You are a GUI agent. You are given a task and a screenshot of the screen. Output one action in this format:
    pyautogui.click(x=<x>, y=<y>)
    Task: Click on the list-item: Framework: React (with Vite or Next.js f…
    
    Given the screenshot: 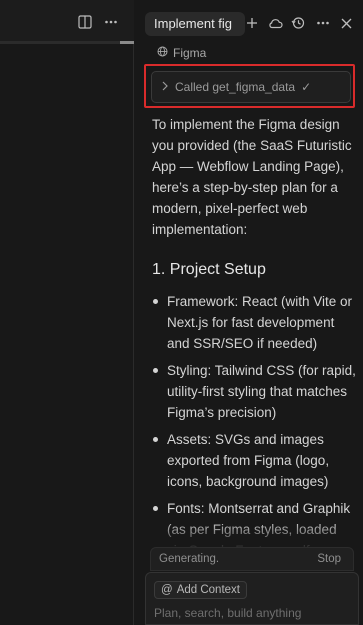 What is the action you would take?
    pyautogui.click(x=254, y=322)
    